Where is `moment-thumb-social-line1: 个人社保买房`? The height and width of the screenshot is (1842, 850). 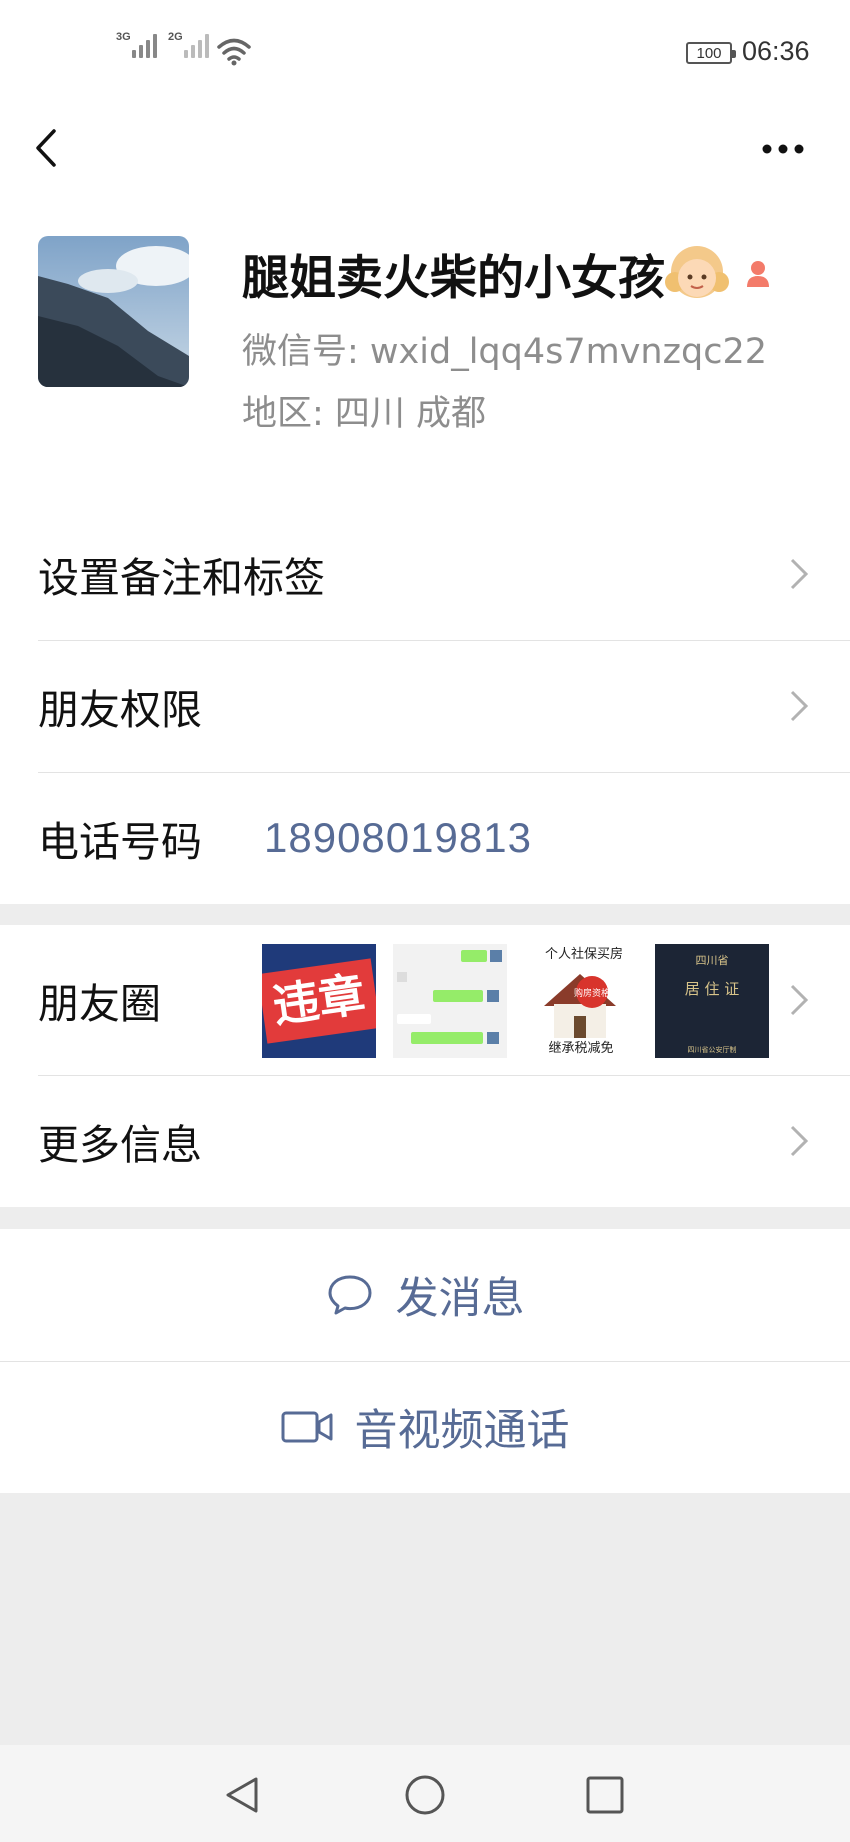
moment-thumb-social-line1: 个人社保买房 is located at coordinates (584, 954).